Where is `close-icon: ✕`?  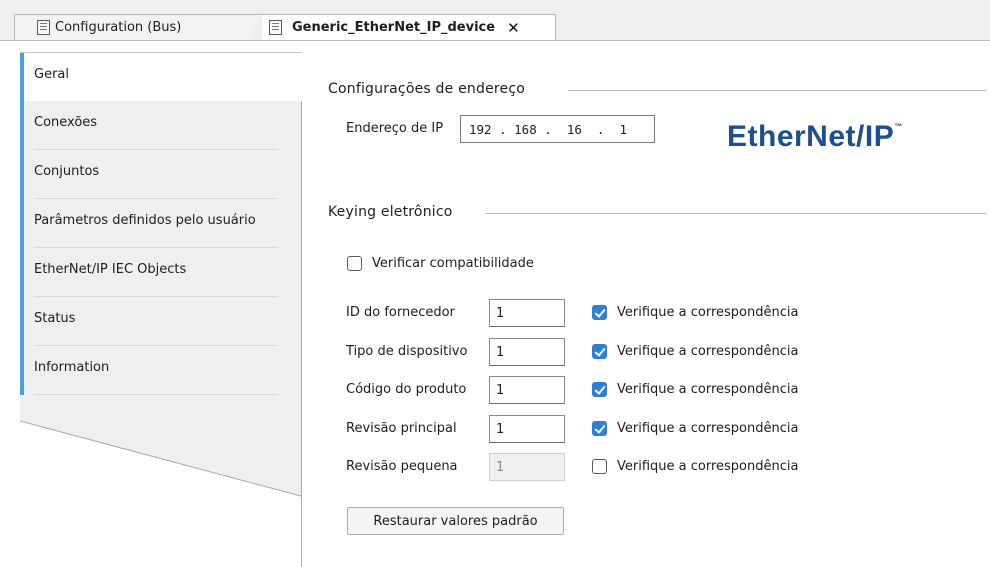 close-icon: ✕ is located at coordinates (513, 28).